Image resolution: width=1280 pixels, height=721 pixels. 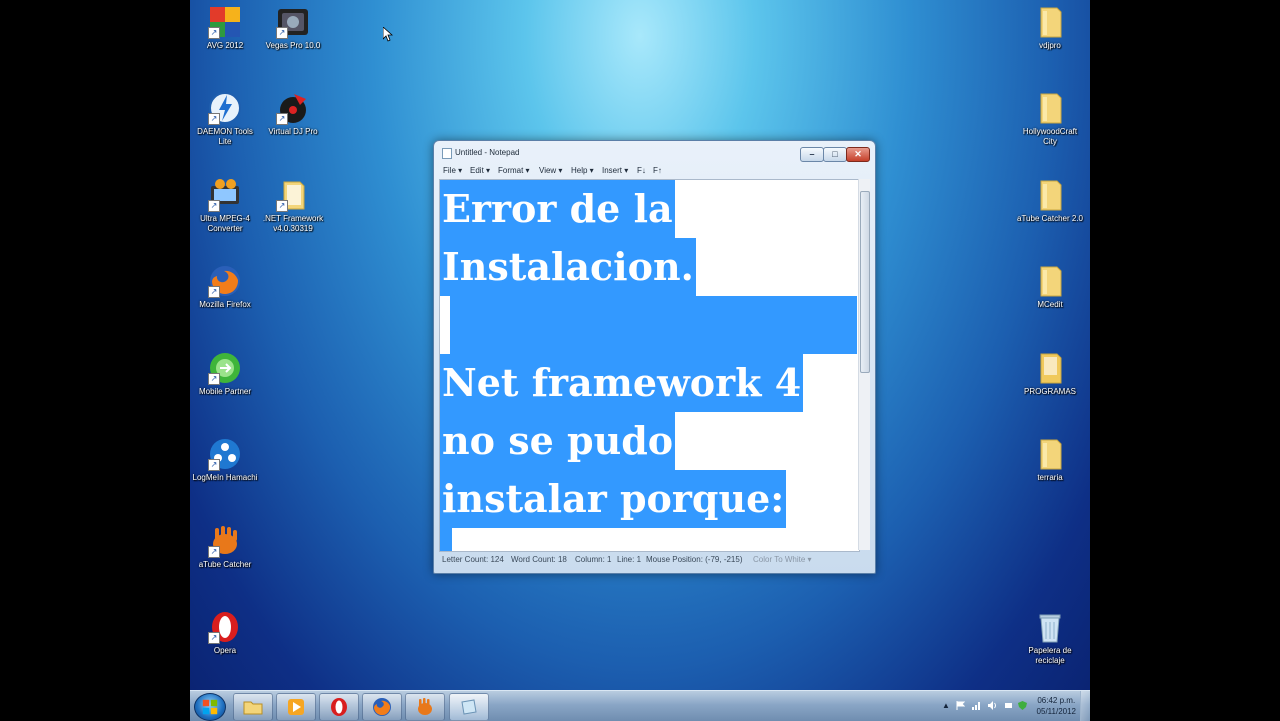 I want to click on taskbar-explorer-button, so click(x=253, y=707).